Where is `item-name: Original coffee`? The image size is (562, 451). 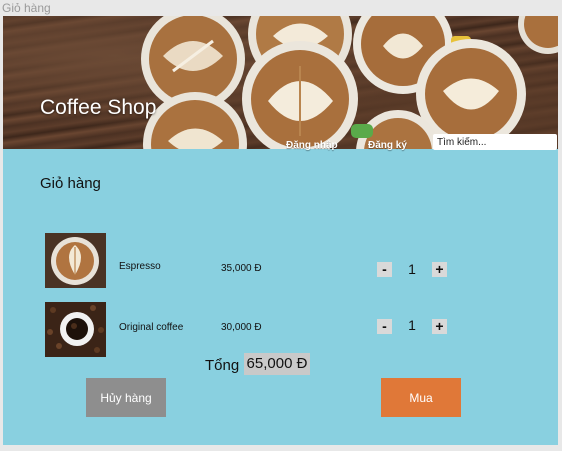 item-name: Original coffee is located at coordinates (151, 327).